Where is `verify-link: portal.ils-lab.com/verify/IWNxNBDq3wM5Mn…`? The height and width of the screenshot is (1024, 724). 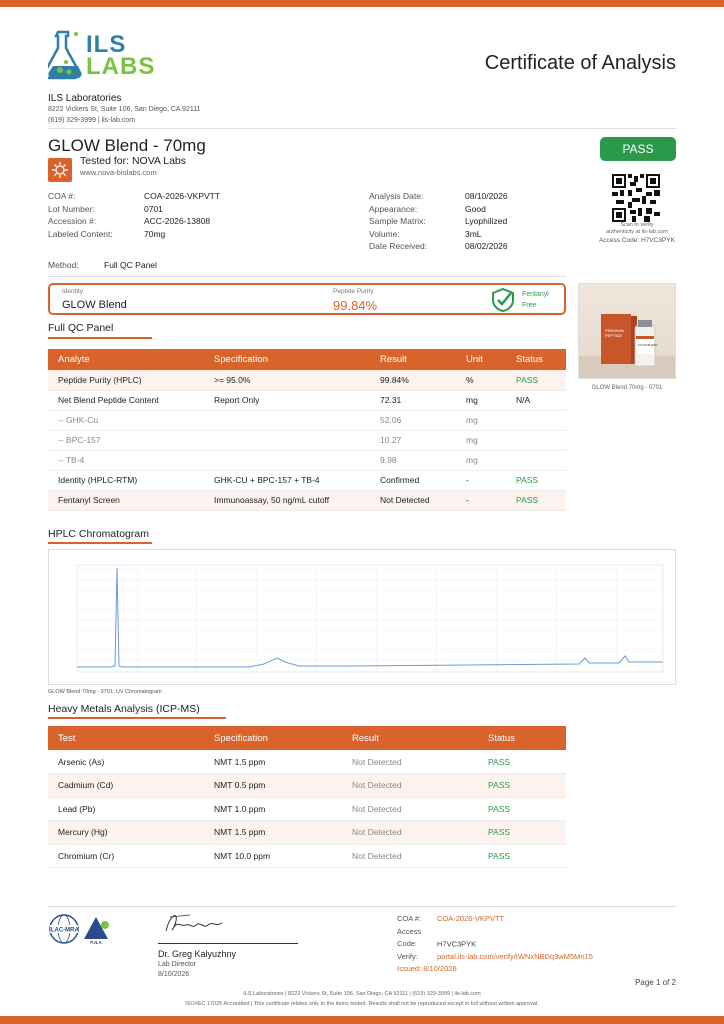
verify-link: portal.ils-lab.com/verify/IWNxNBDq3wM5Mn… is located at coordinates (515, 956).